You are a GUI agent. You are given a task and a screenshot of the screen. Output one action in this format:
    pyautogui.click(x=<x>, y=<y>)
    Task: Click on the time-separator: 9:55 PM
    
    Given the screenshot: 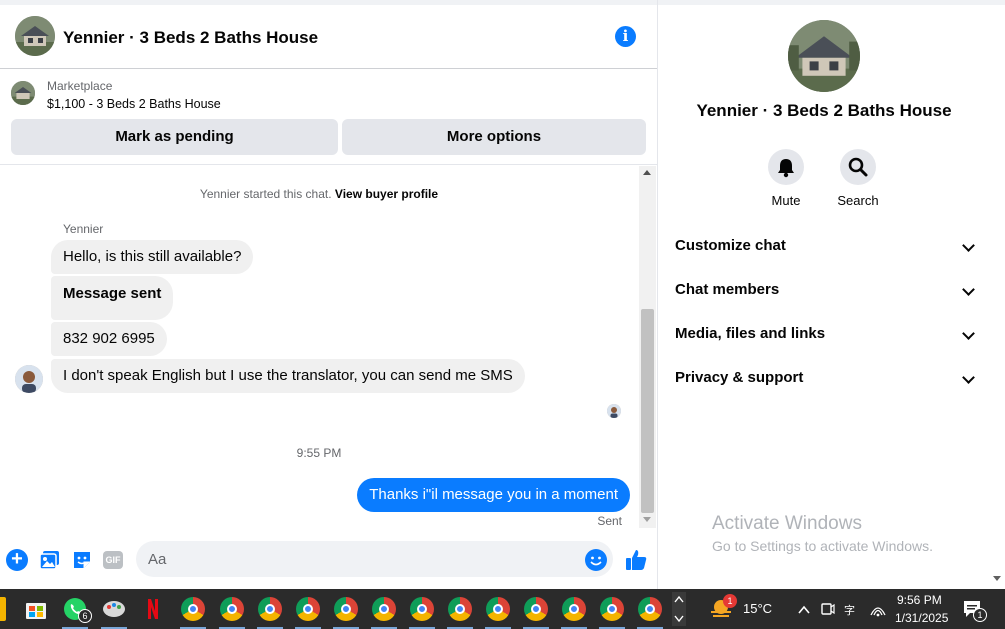 What is the action you would take?
    pyautogui.click(x=319, y=453)
    